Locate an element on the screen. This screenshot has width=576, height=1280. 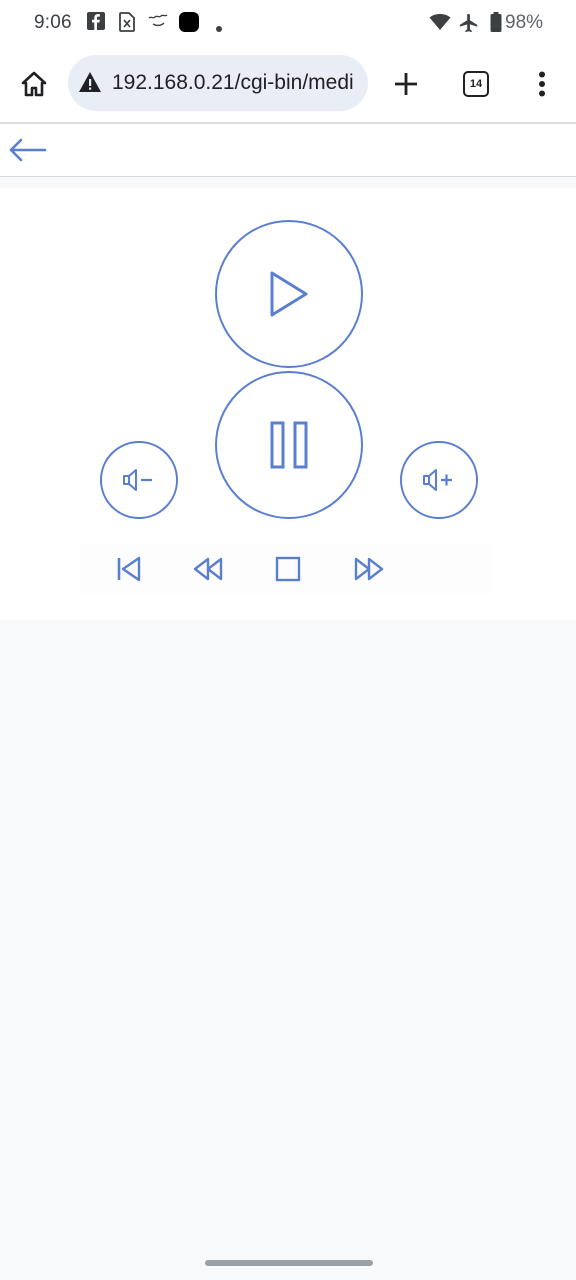
rewind-icon is located at coordinates (208, 569).